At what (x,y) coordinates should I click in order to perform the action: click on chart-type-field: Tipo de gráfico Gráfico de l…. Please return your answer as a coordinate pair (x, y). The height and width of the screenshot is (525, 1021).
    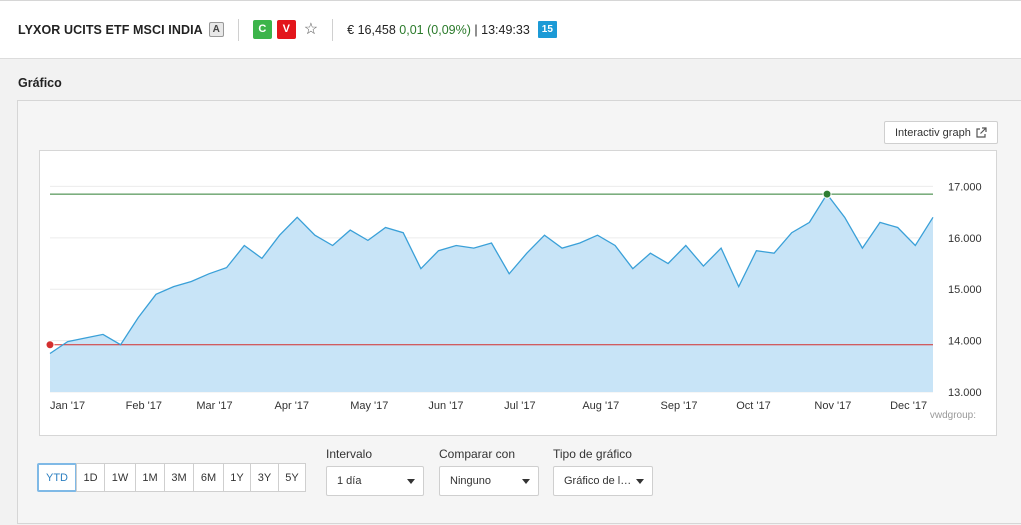
    Looking at the image, I should click on (603, 471).